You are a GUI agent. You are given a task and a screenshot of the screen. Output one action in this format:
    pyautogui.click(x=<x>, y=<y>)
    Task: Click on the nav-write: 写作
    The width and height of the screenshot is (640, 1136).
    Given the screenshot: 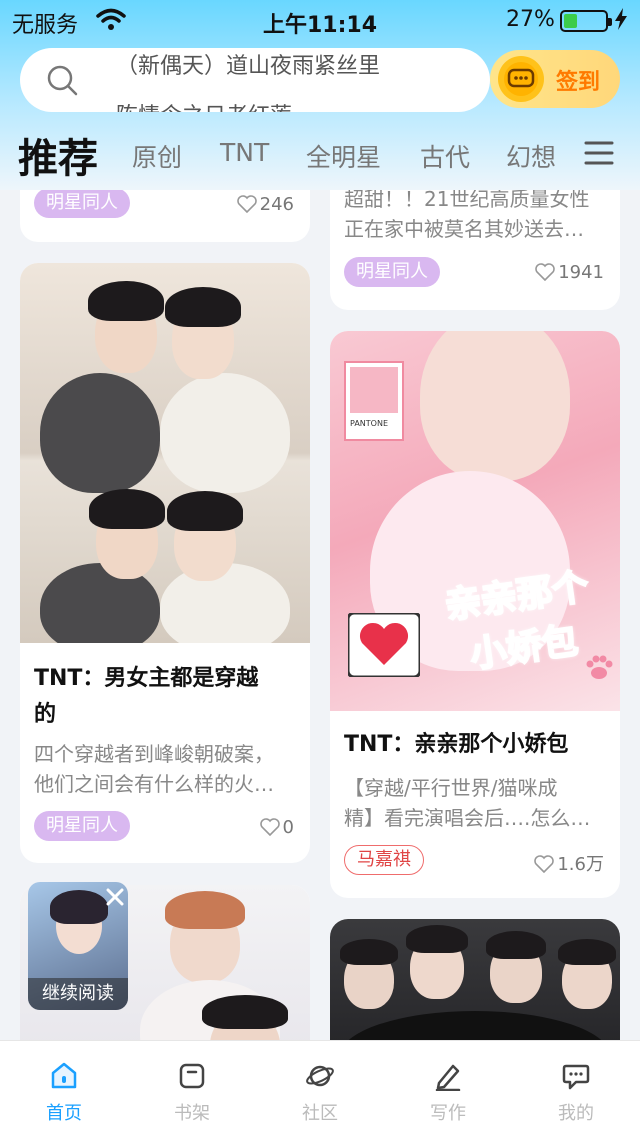 What is the action you would take?
    pyautogui.click(x=448, y=1088)
    